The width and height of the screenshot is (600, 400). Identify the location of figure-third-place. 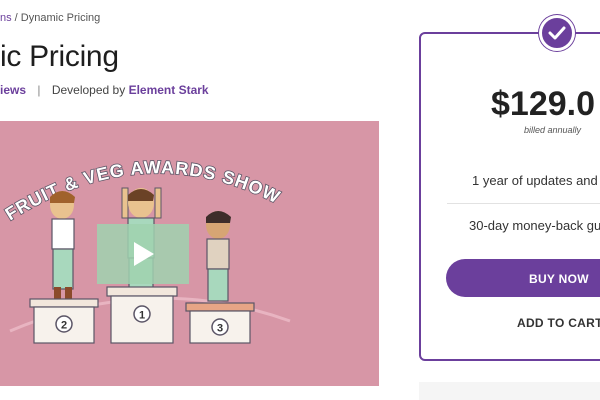
(218, 256).